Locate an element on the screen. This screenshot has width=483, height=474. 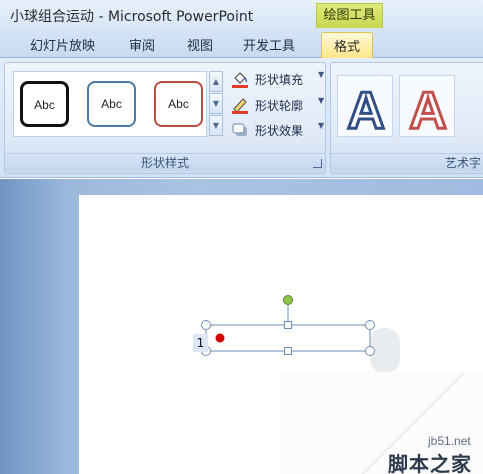
wordart-group-label: 艺术字 is located at coordinates (407, 162).